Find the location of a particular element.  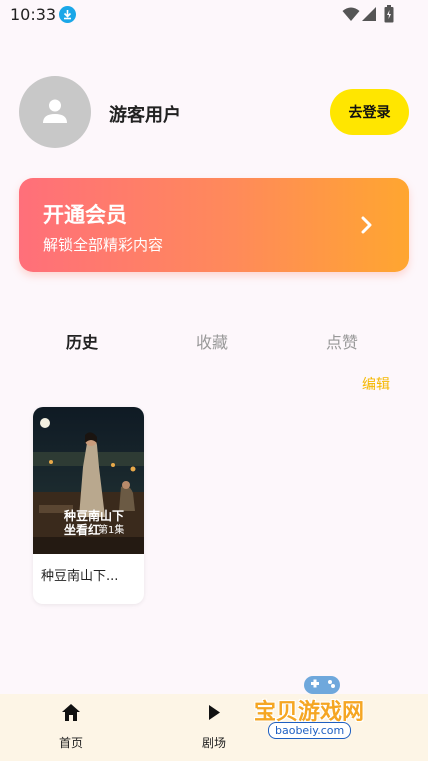

battery-icon is located at coordinates (389, 14).